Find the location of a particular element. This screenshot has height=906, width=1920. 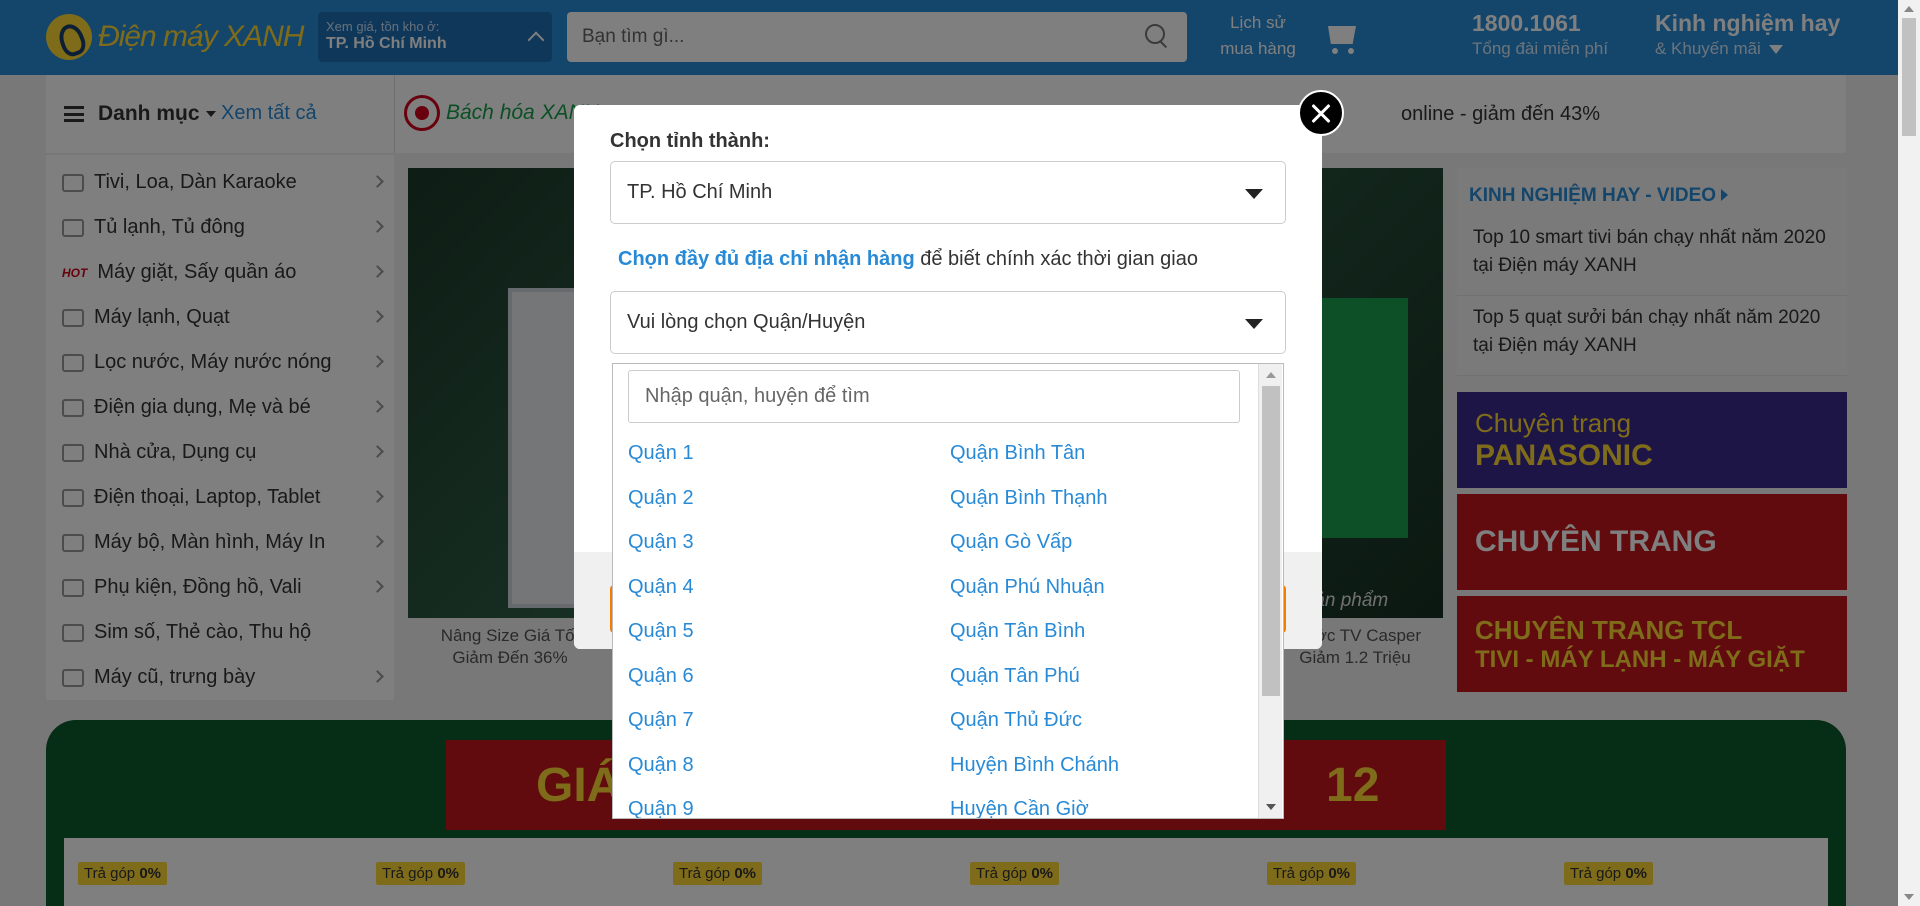

close-icon is located at coordinates (1321, 113).